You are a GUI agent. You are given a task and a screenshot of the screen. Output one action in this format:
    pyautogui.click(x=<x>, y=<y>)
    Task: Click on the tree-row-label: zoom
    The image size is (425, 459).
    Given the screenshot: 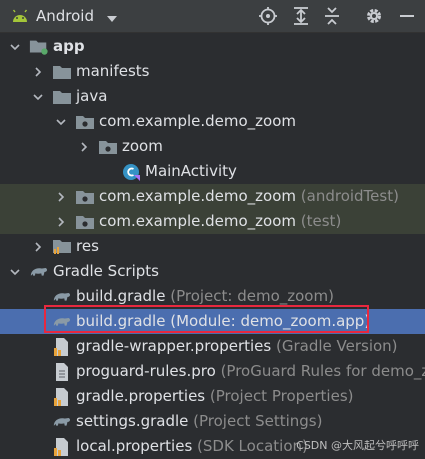 What is the action you would take?
    pyautogui.click(x=142, y=146)
    